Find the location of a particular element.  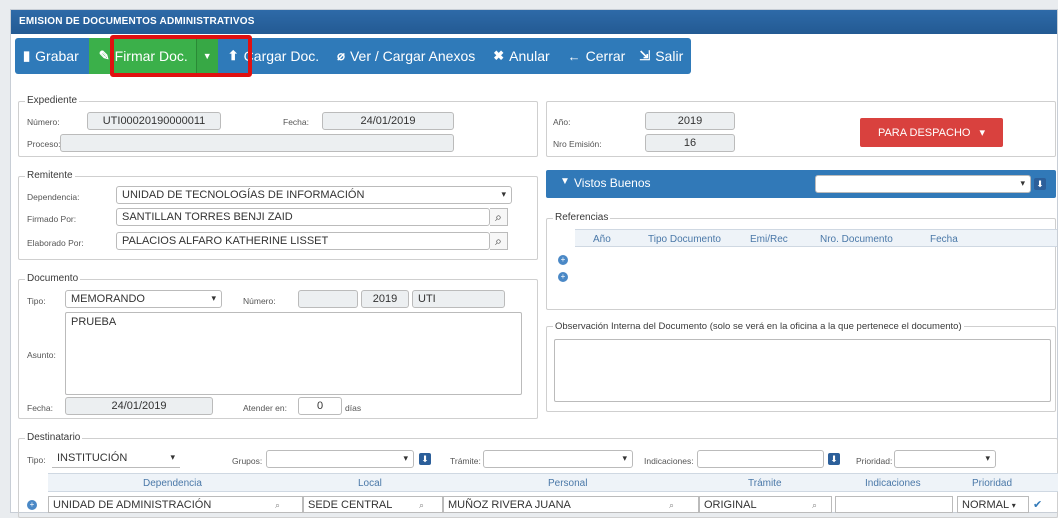

anio-label: Año: is located at coordinates (562, 122).